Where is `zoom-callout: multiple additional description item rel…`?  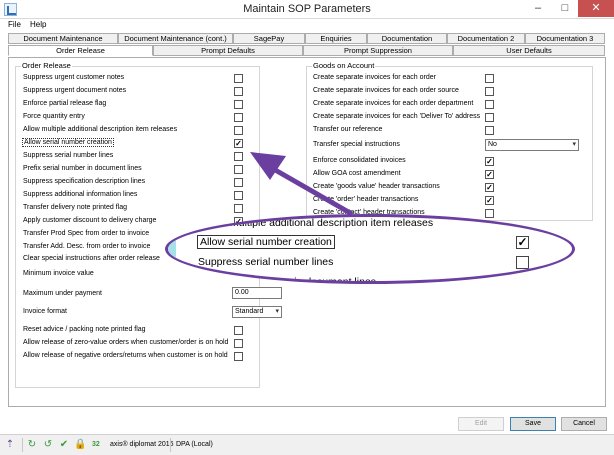
zoom-callout: multiple additional description item rel… is located at coordinates (370, 249).